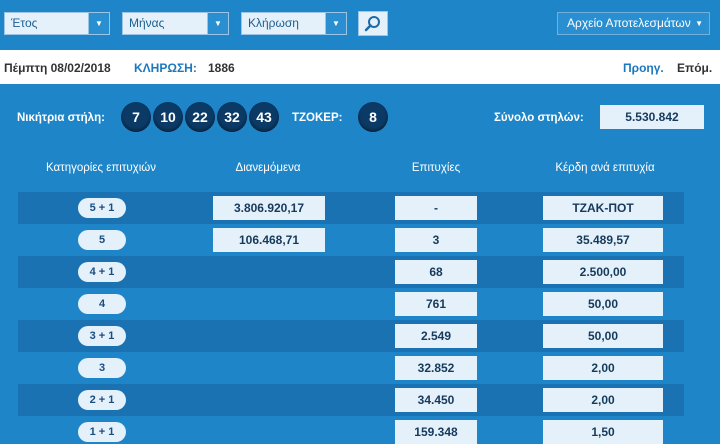 The height and width of the screenshot is (444, 720). I want to click on month-dropdown: Μήνας ▼, so click(175, 23).